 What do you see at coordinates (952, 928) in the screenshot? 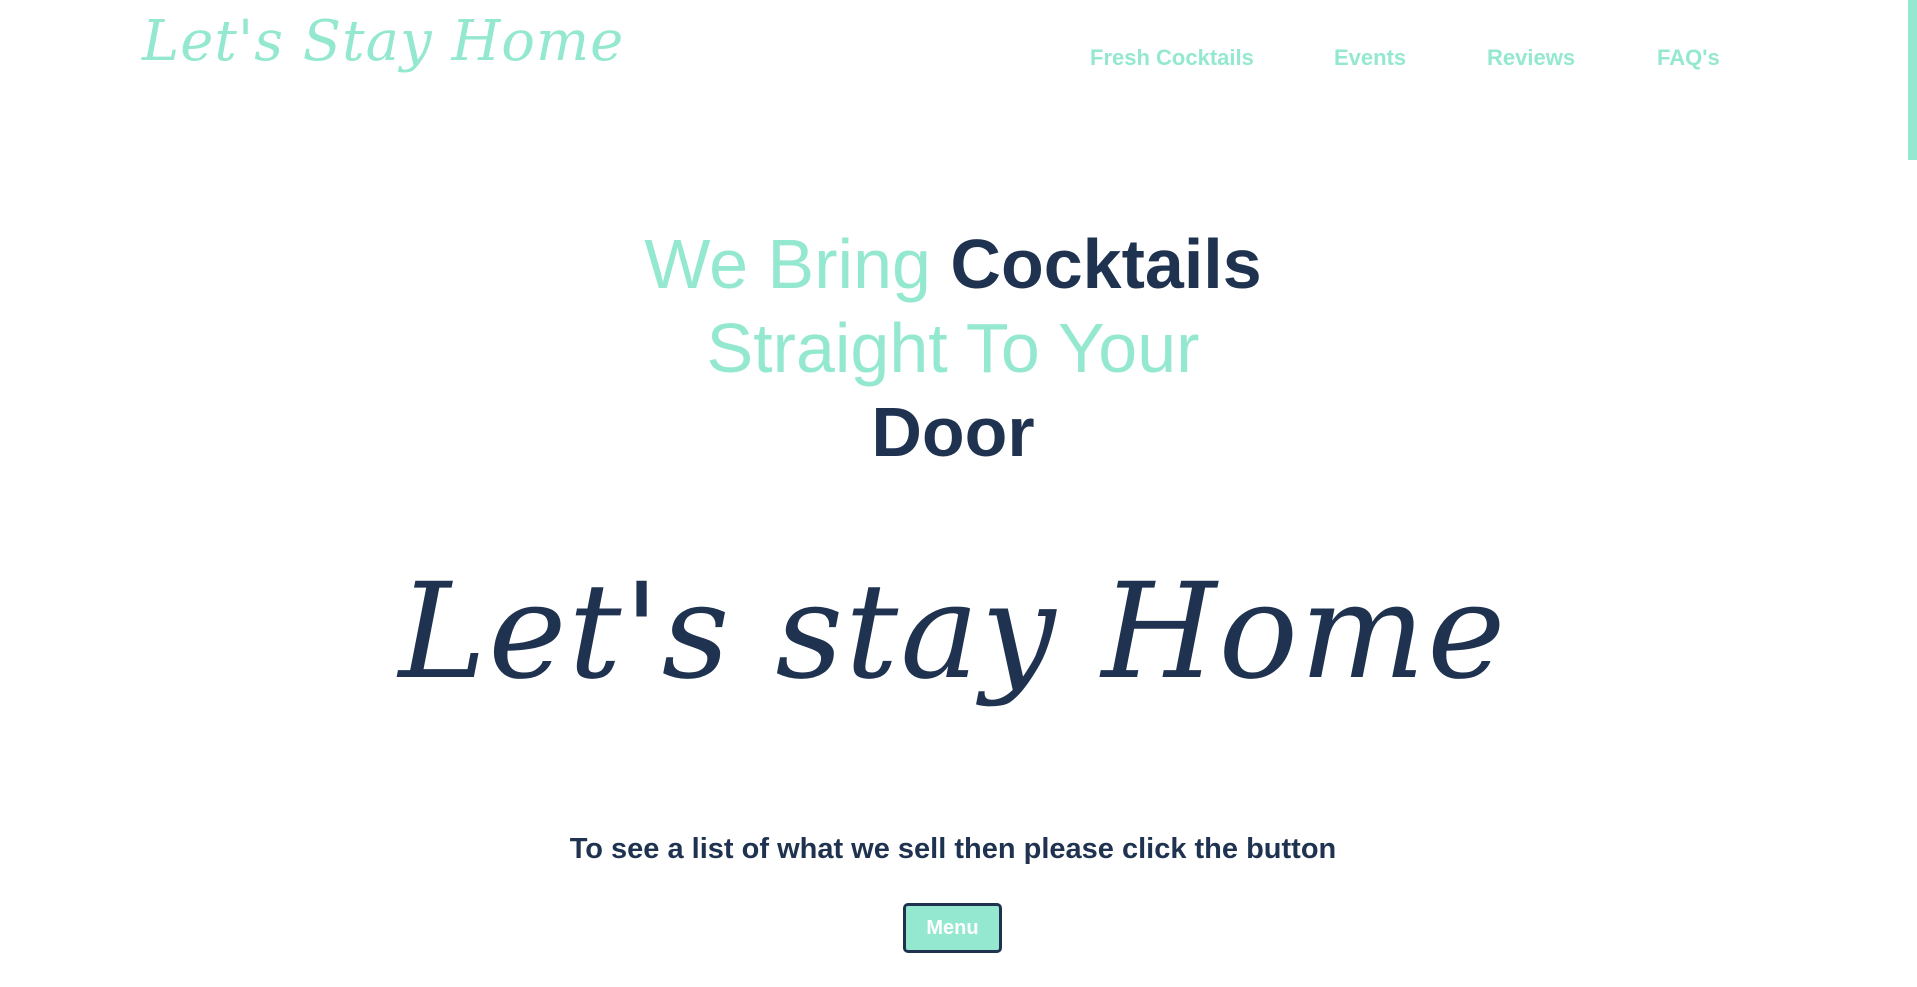
I see `menu-button: Menu` at bounding box center [952, 928].